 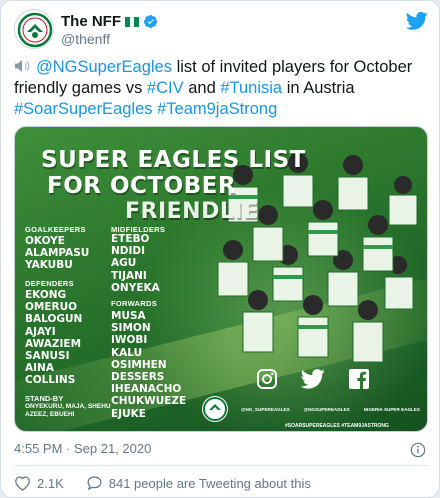 I want to click on graphic-hashtags: #SOARSUPEREAGLES #TEAM9JASTRONG, so click(x=337, y=426).